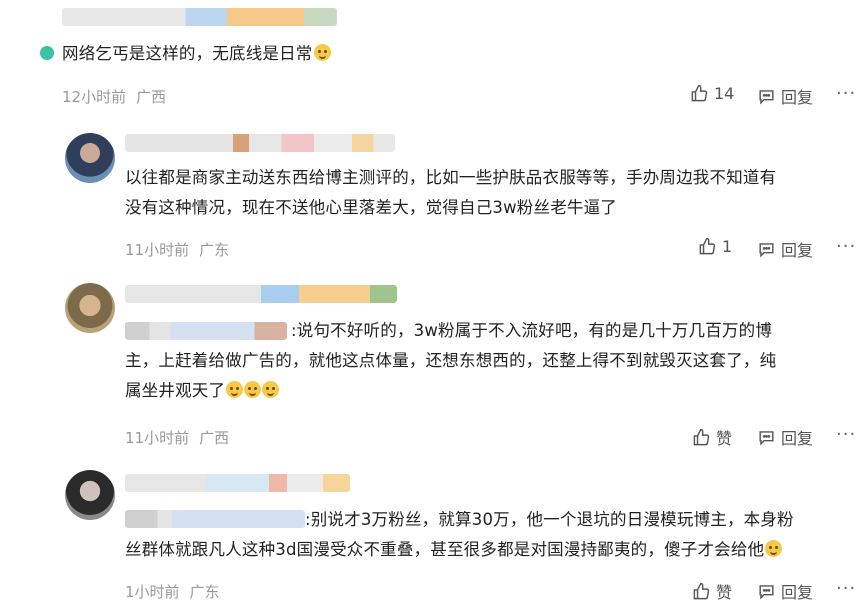 The image size is (865, 603). I want to click on comment-meta: 11小时前 广西, so click(182, 437).